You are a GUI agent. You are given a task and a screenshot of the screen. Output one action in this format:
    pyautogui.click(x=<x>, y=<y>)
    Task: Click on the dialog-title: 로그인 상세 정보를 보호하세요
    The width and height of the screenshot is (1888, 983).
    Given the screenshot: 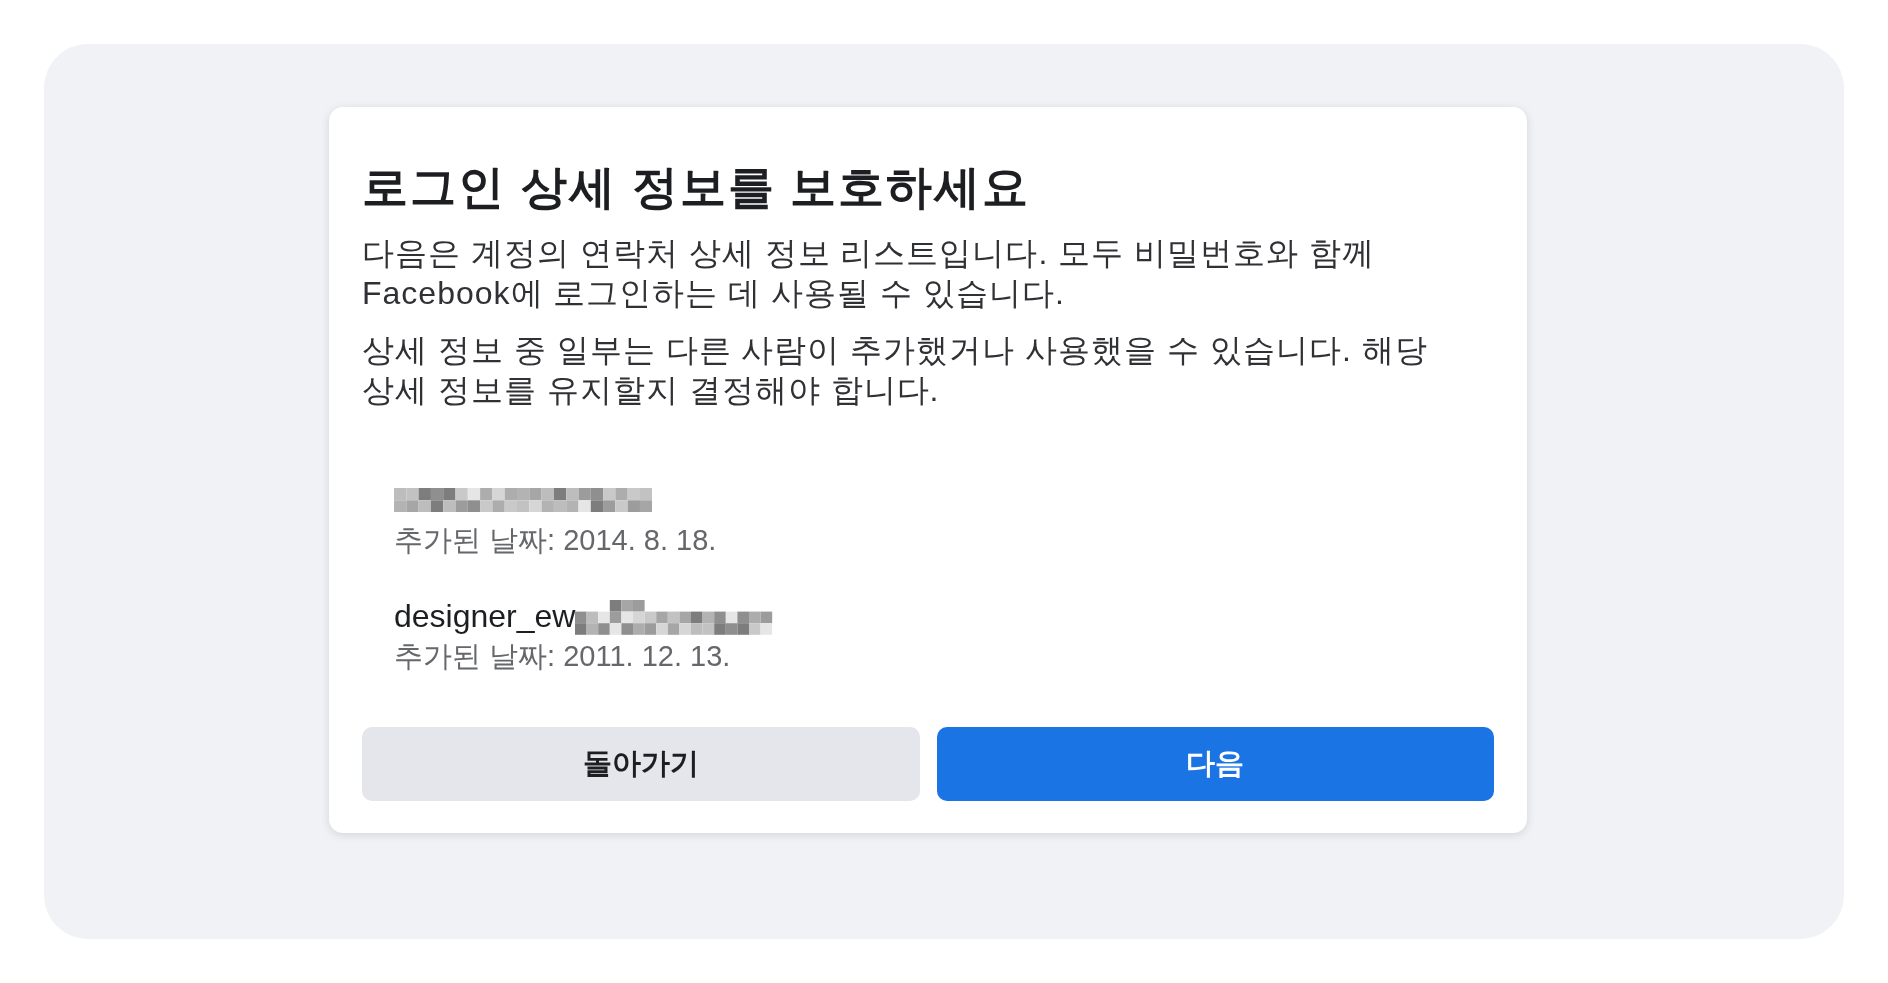 What is the action you would take?
    pyautogui.click(x=697, y=187)
    